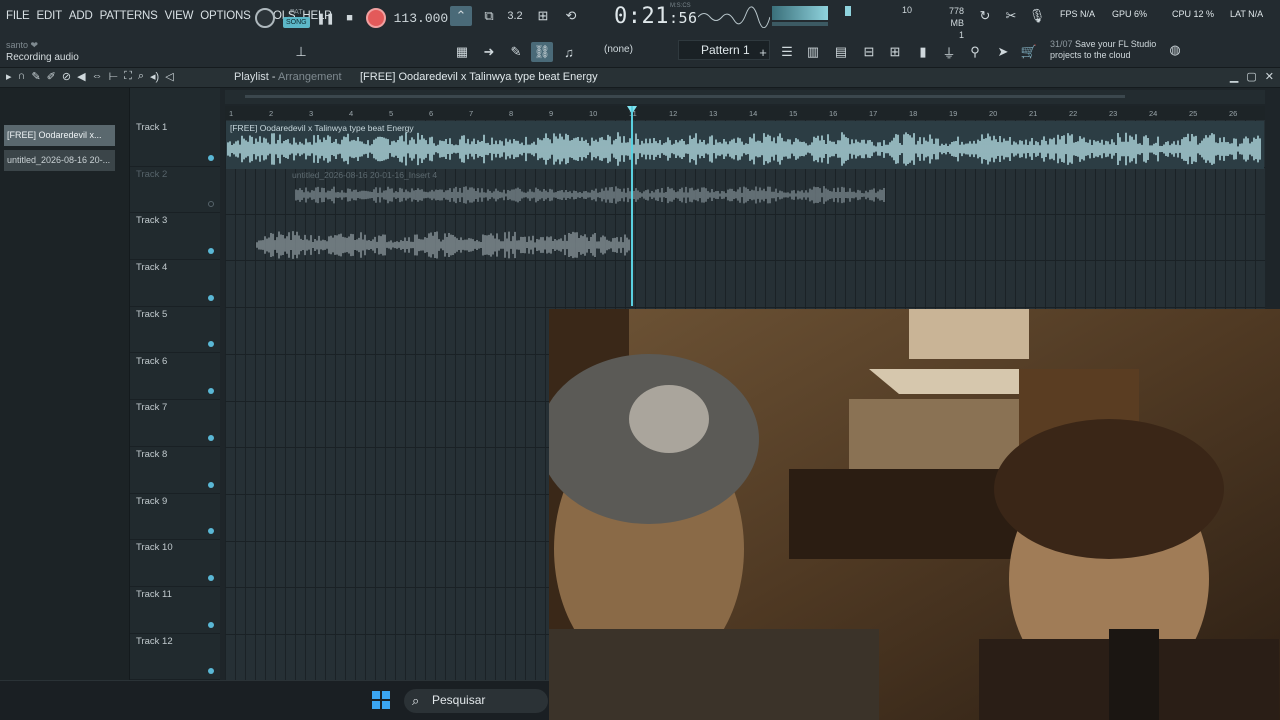 The width and height of the screenshot is (1280, 720). What do you see at coordinates (152, 454) in the screenshot?
I see `track-name: Track 8` at bounding box center [152, 454].